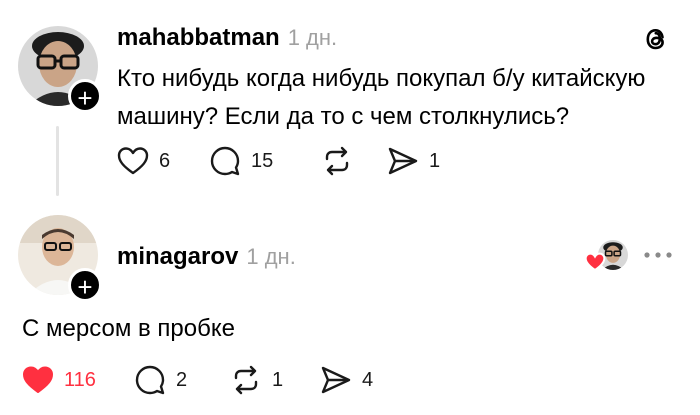 The width and height of the screenshot is (700, 415). Describe the element at coordinates (262, 160) in the screenshot. I see `post-reply-count: 15` at that location.